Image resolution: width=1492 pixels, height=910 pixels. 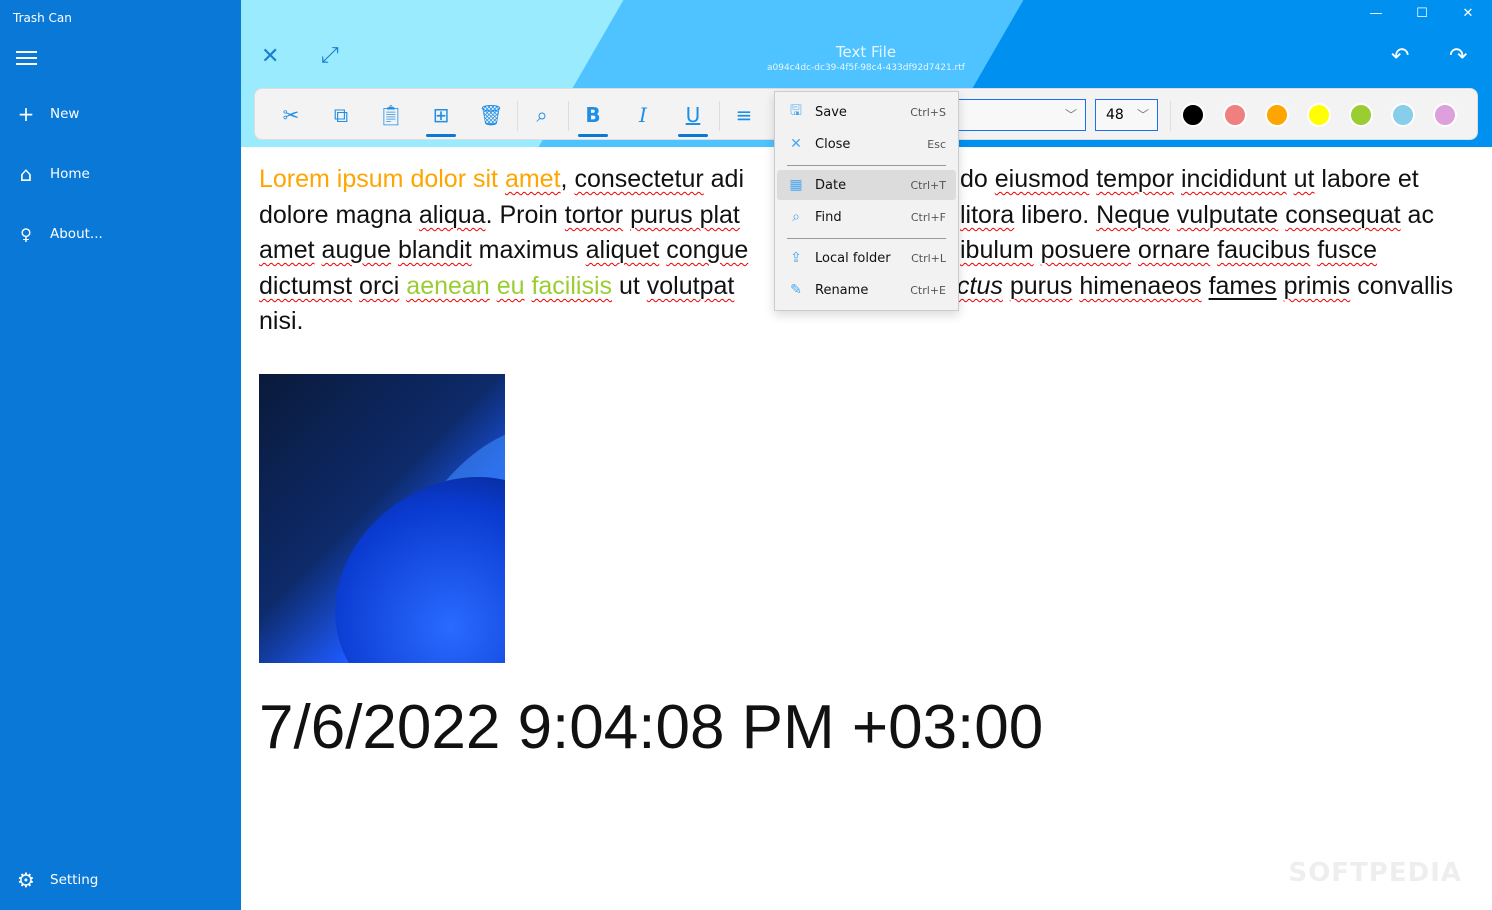 I want to click on align-icon: ≡, so click(x=744, y=115).